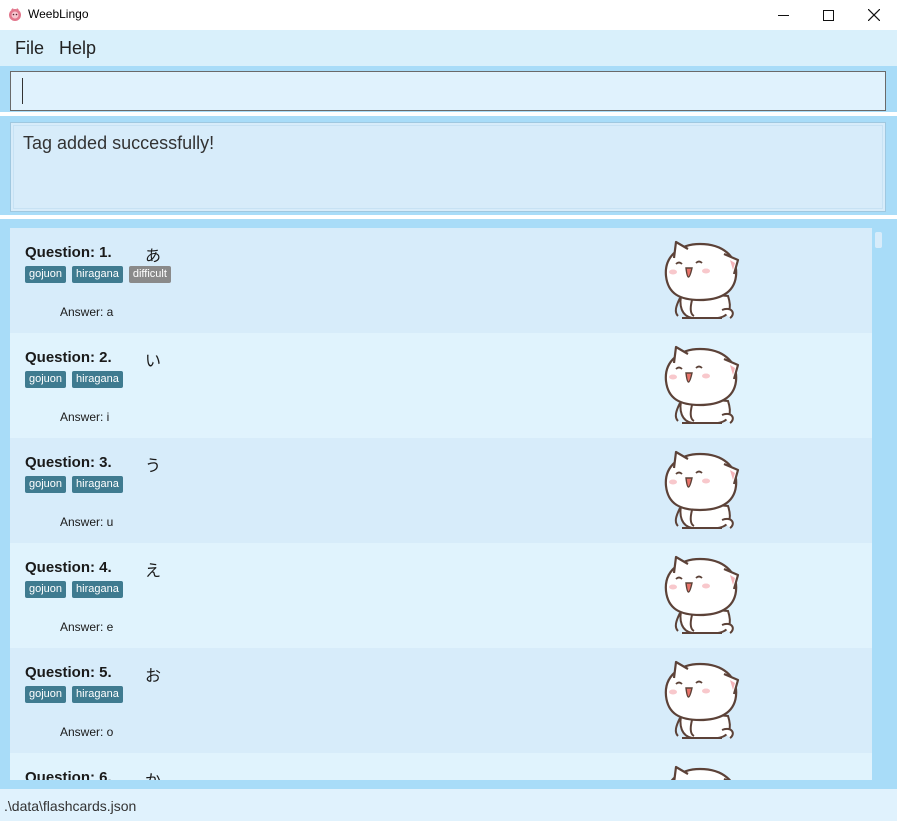 Image resolution: width=897 pixels, height=821 pixels. Describe the element at coordinates (119, 143) in the screenshot. I see `result-message: Tag added successfully!` at that location.